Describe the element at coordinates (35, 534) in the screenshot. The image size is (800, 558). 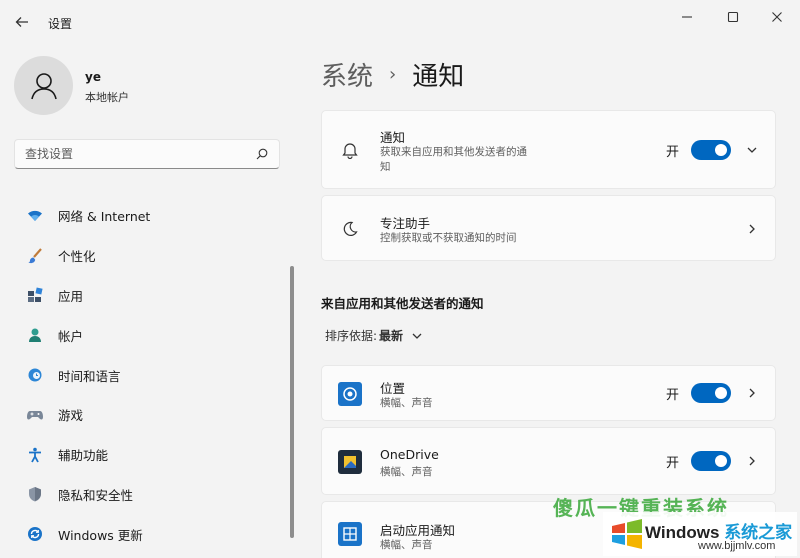
I see `update-icon` at that location.